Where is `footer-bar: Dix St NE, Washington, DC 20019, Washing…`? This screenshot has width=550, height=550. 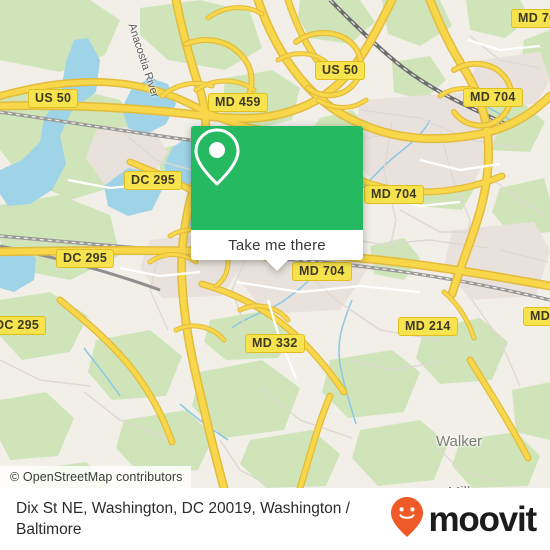 footer-bar: Dix St NE, Washington, DC 20019, Washing… is located at coordinates (275, 519).